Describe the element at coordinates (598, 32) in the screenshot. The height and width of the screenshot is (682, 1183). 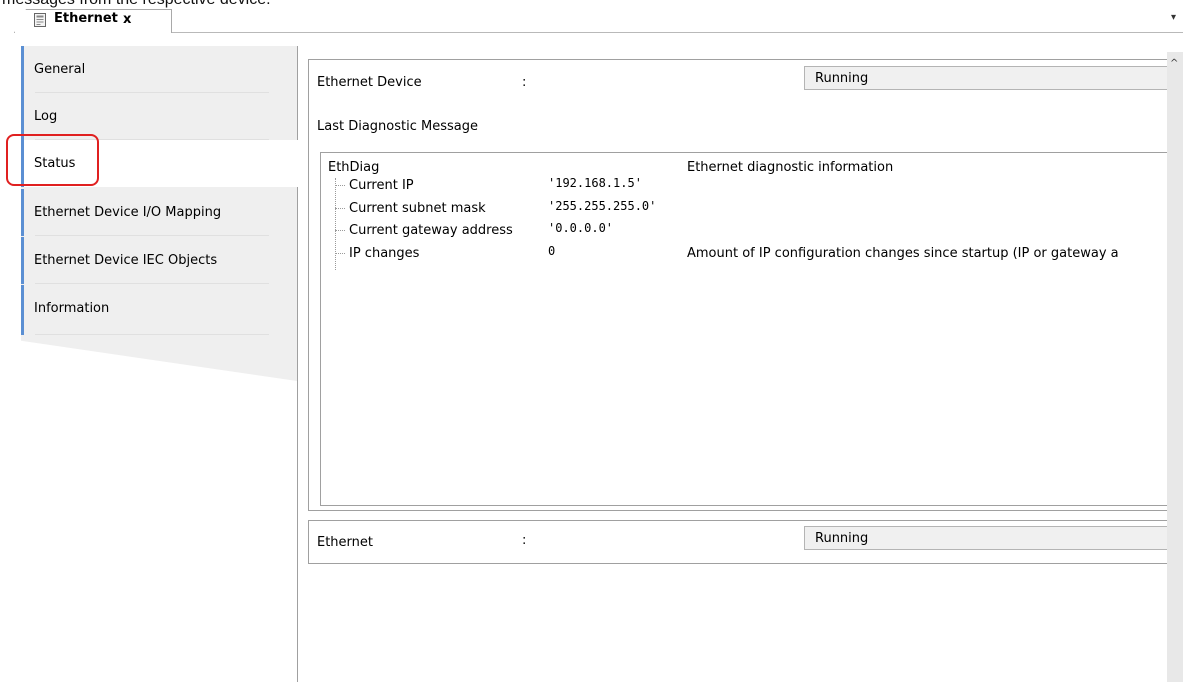
I see `tab-strip-line` at that location.